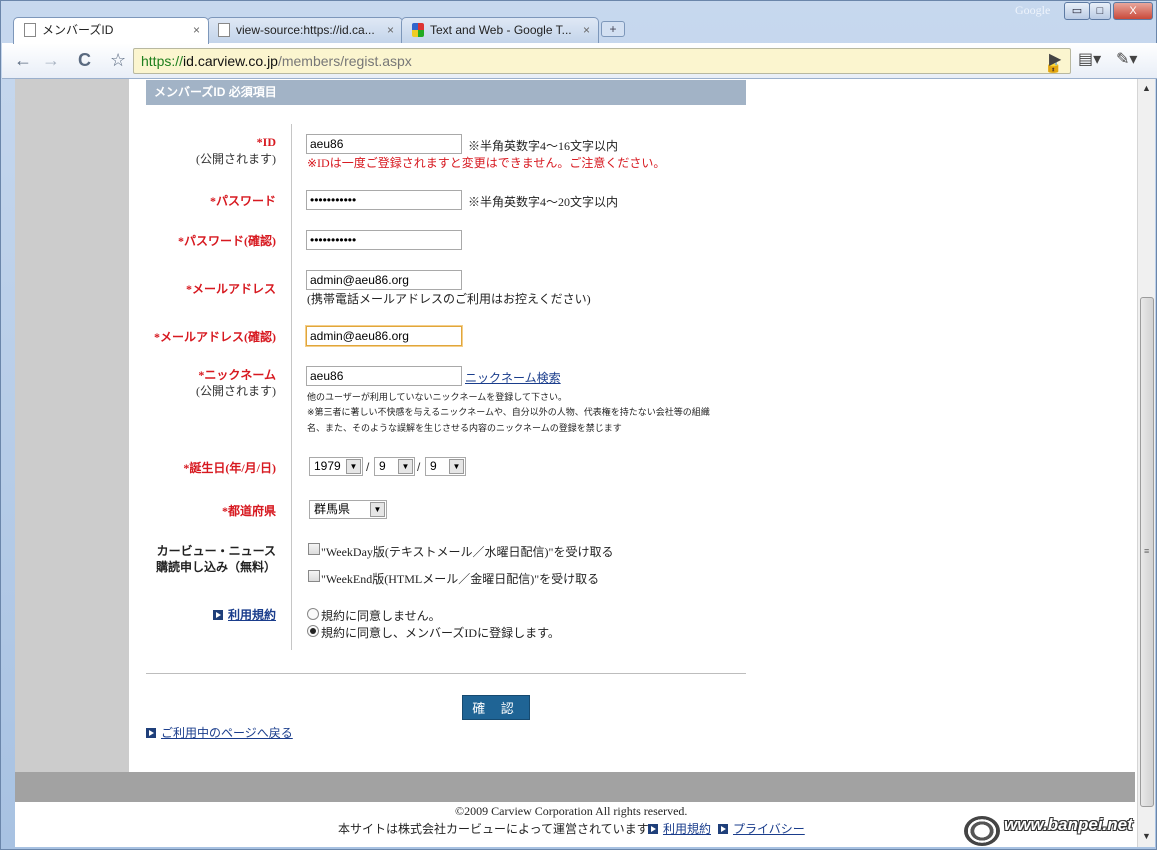 This screenshot has width=1157, height=850. I want to click on id-label-group: *ID (公開されます), so click(211, 152).